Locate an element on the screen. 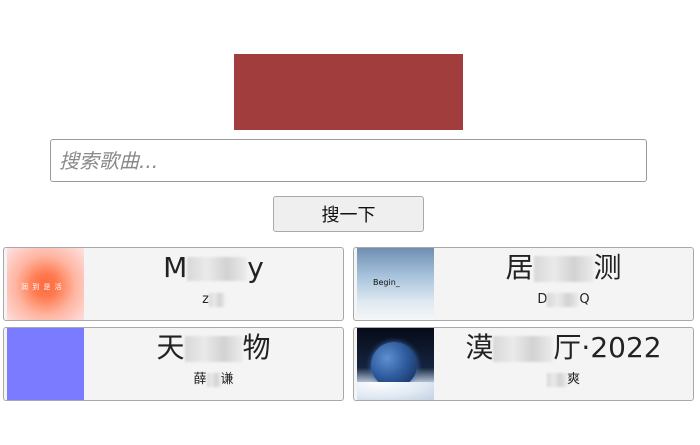  song-result-card: 漠厅·2022 爽 is located at coordinates (523, 364).